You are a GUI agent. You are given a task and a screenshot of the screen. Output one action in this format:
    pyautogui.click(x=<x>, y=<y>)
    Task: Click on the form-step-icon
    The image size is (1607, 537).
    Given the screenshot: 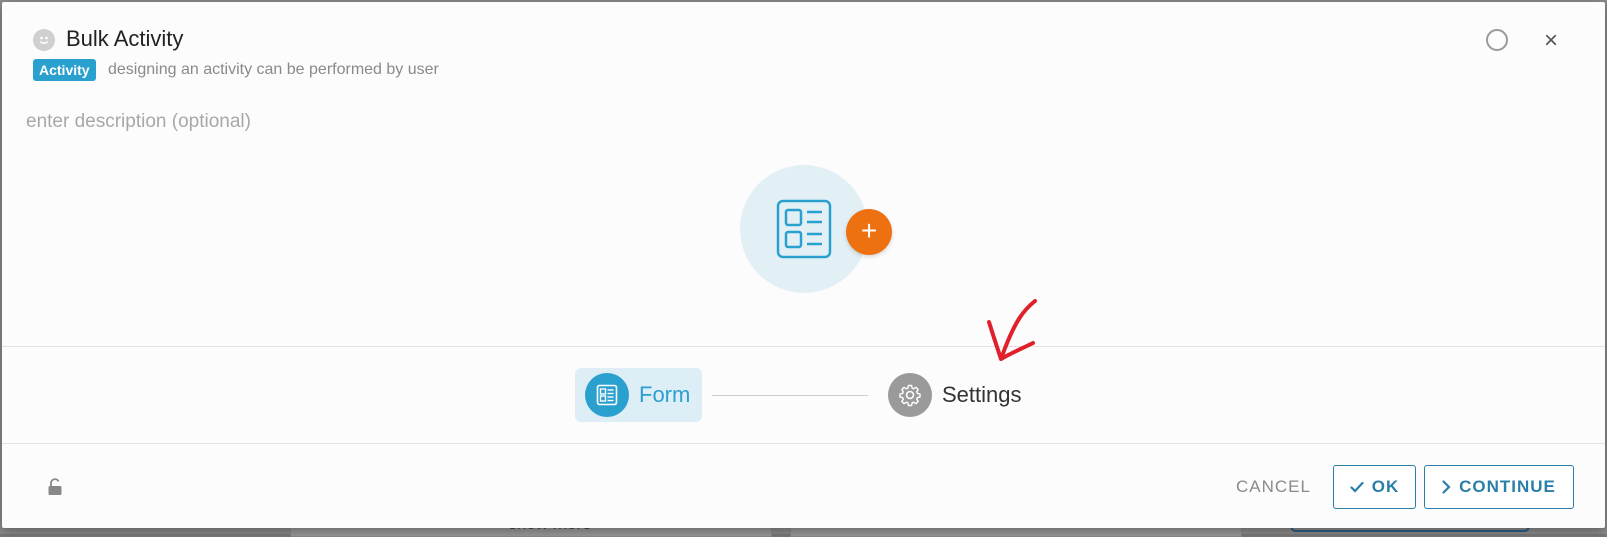 What is the action you would take?
    pyautogui.click(x=607, y=395)
    